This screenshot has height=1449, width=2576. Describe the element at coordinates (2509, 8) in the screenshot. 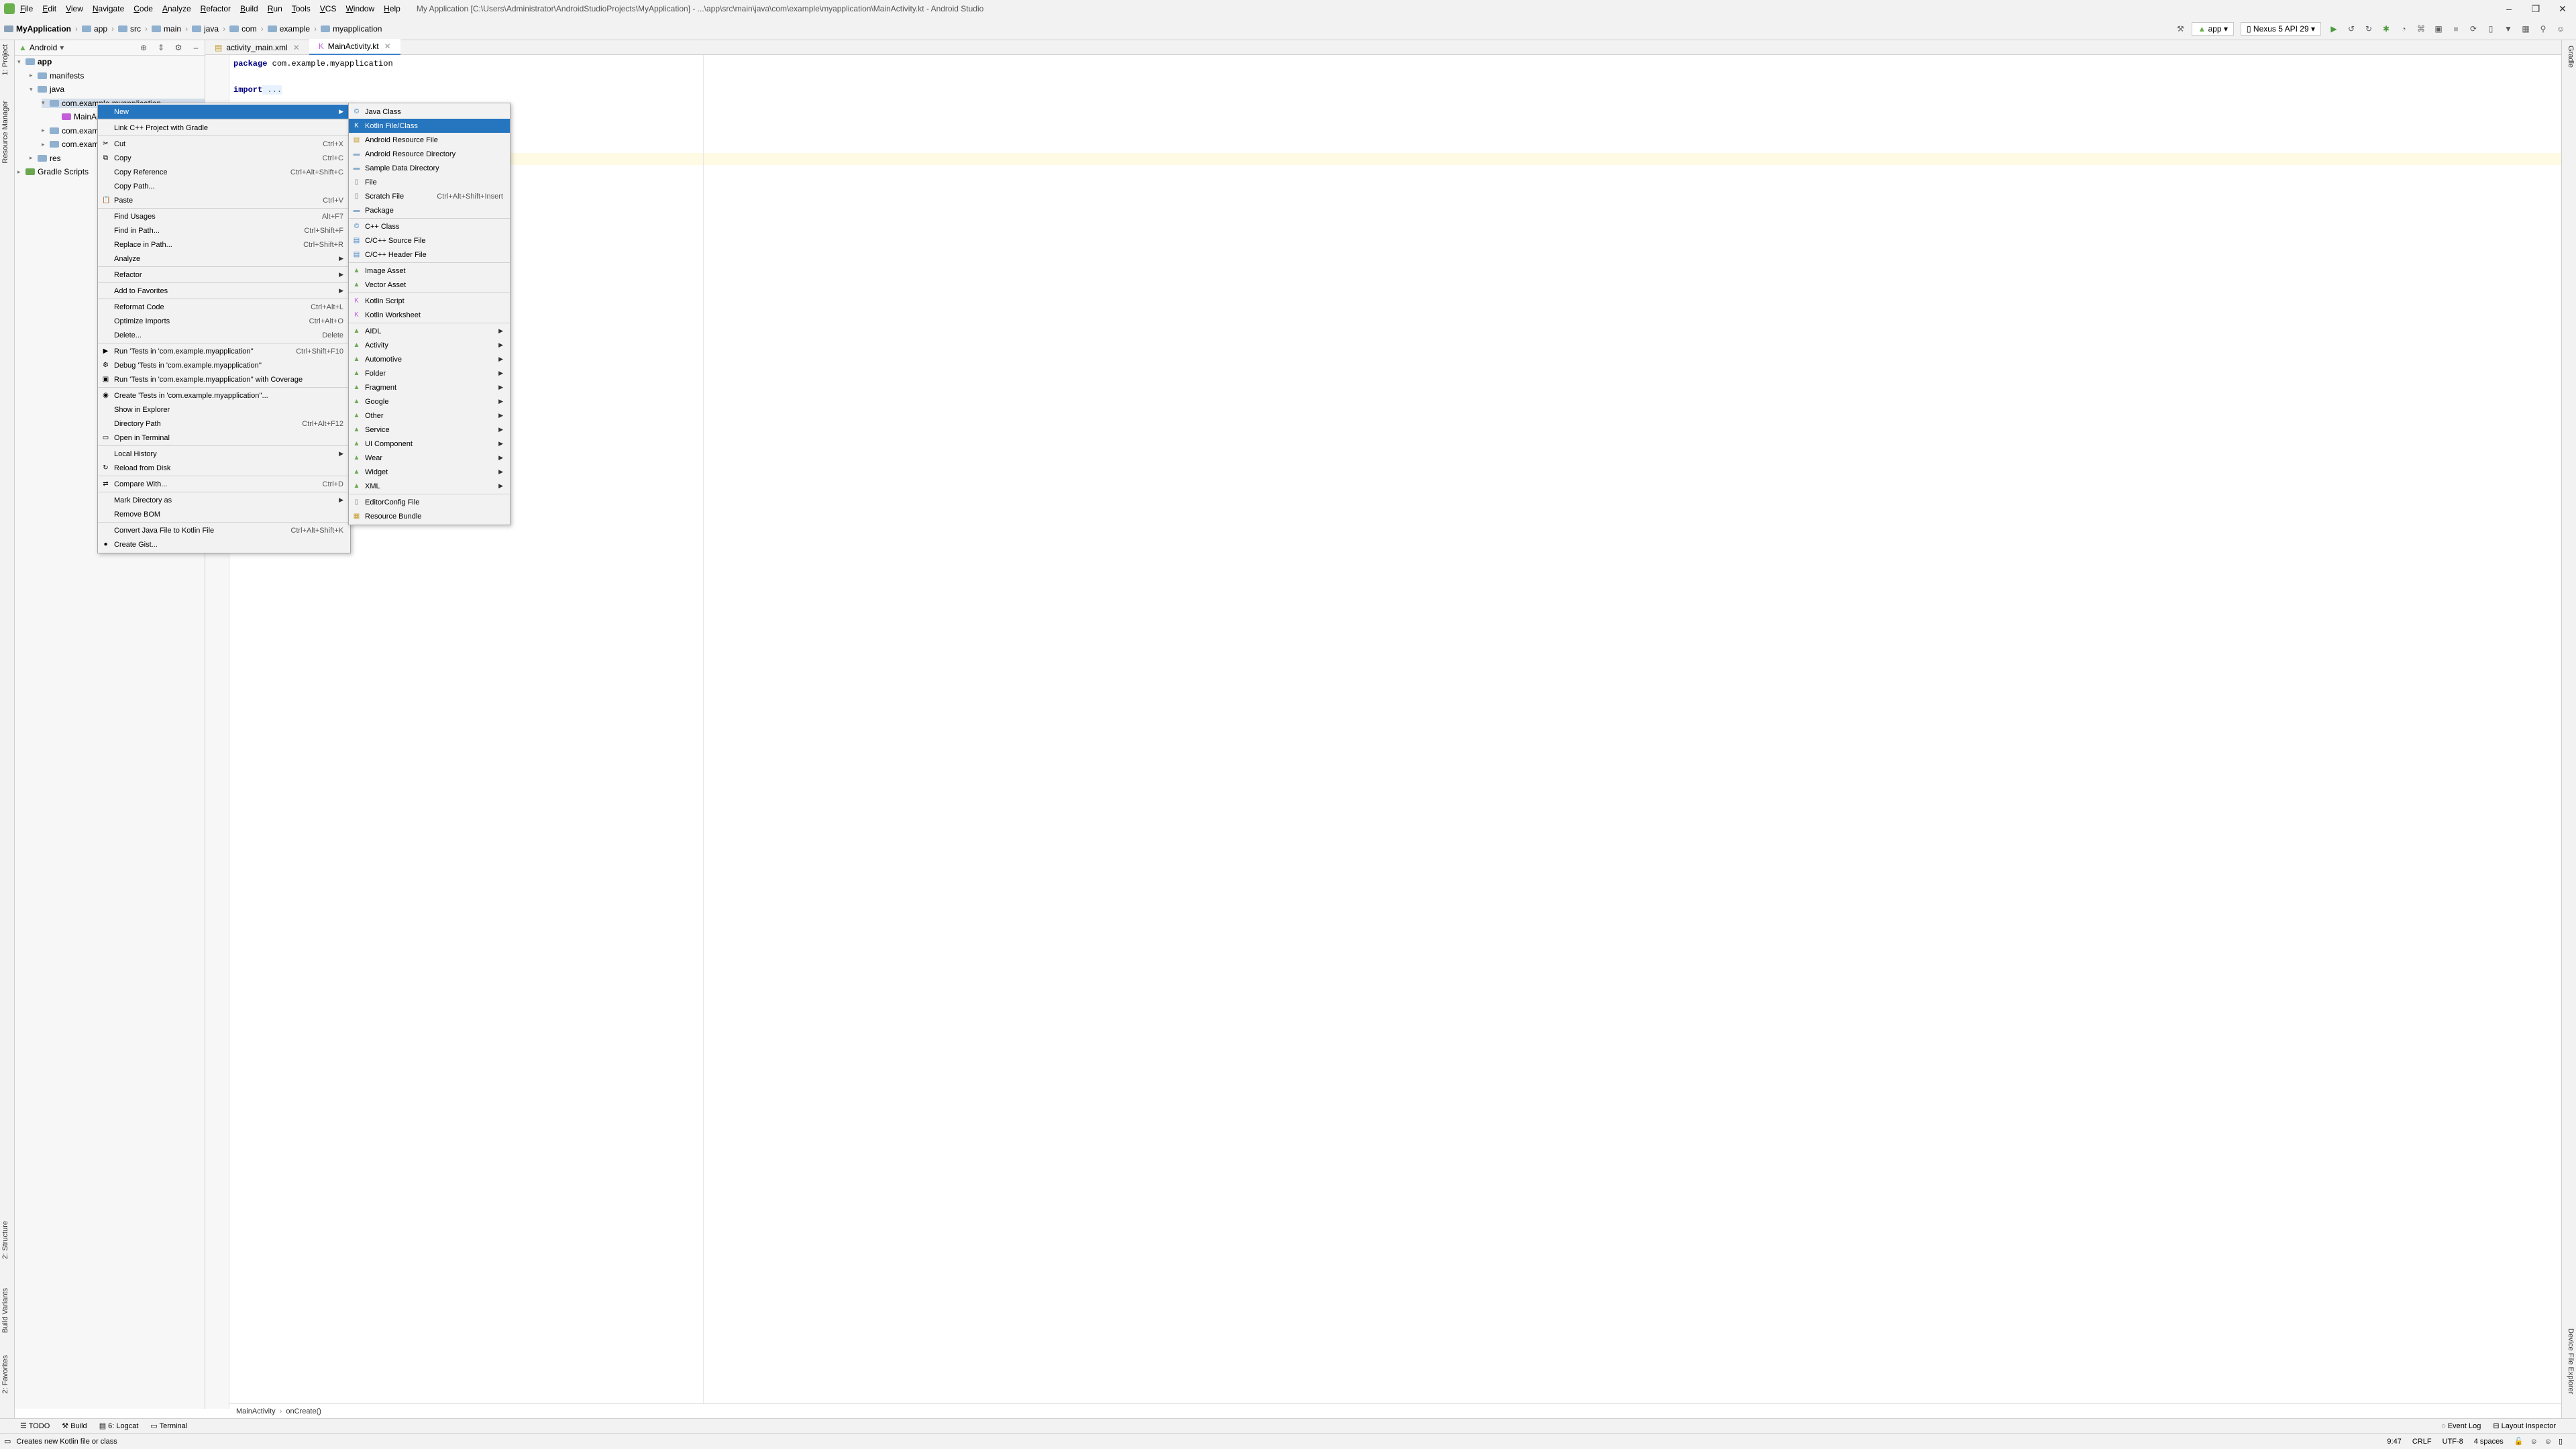

I see `minimize-icon: –` at that location.